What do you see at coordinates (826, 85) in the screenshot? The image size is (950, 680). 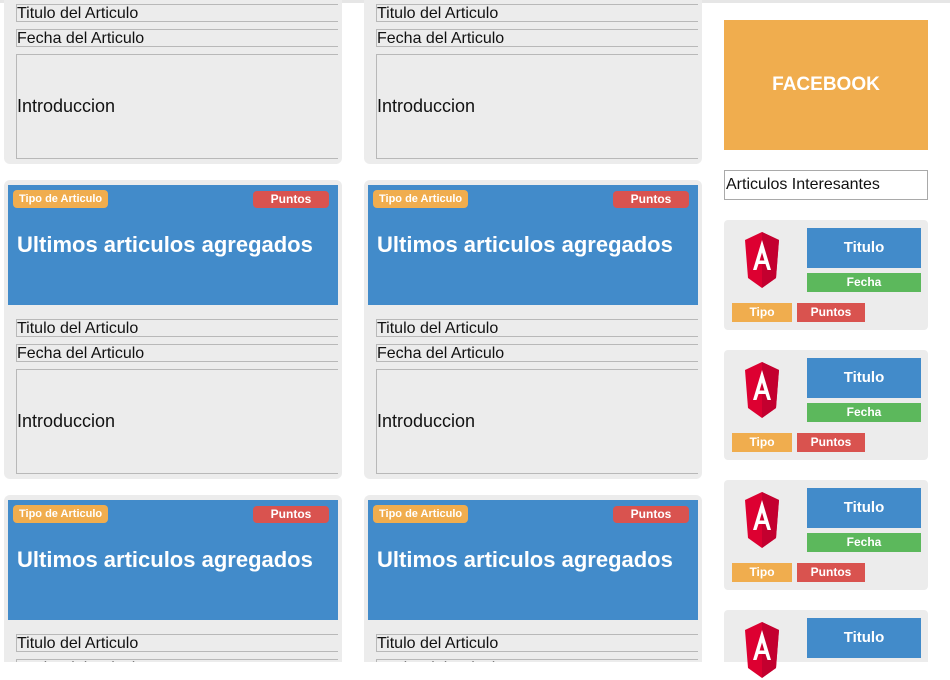 I see `facebook-button: FACEBOOK` at bounding box center [826, 85].